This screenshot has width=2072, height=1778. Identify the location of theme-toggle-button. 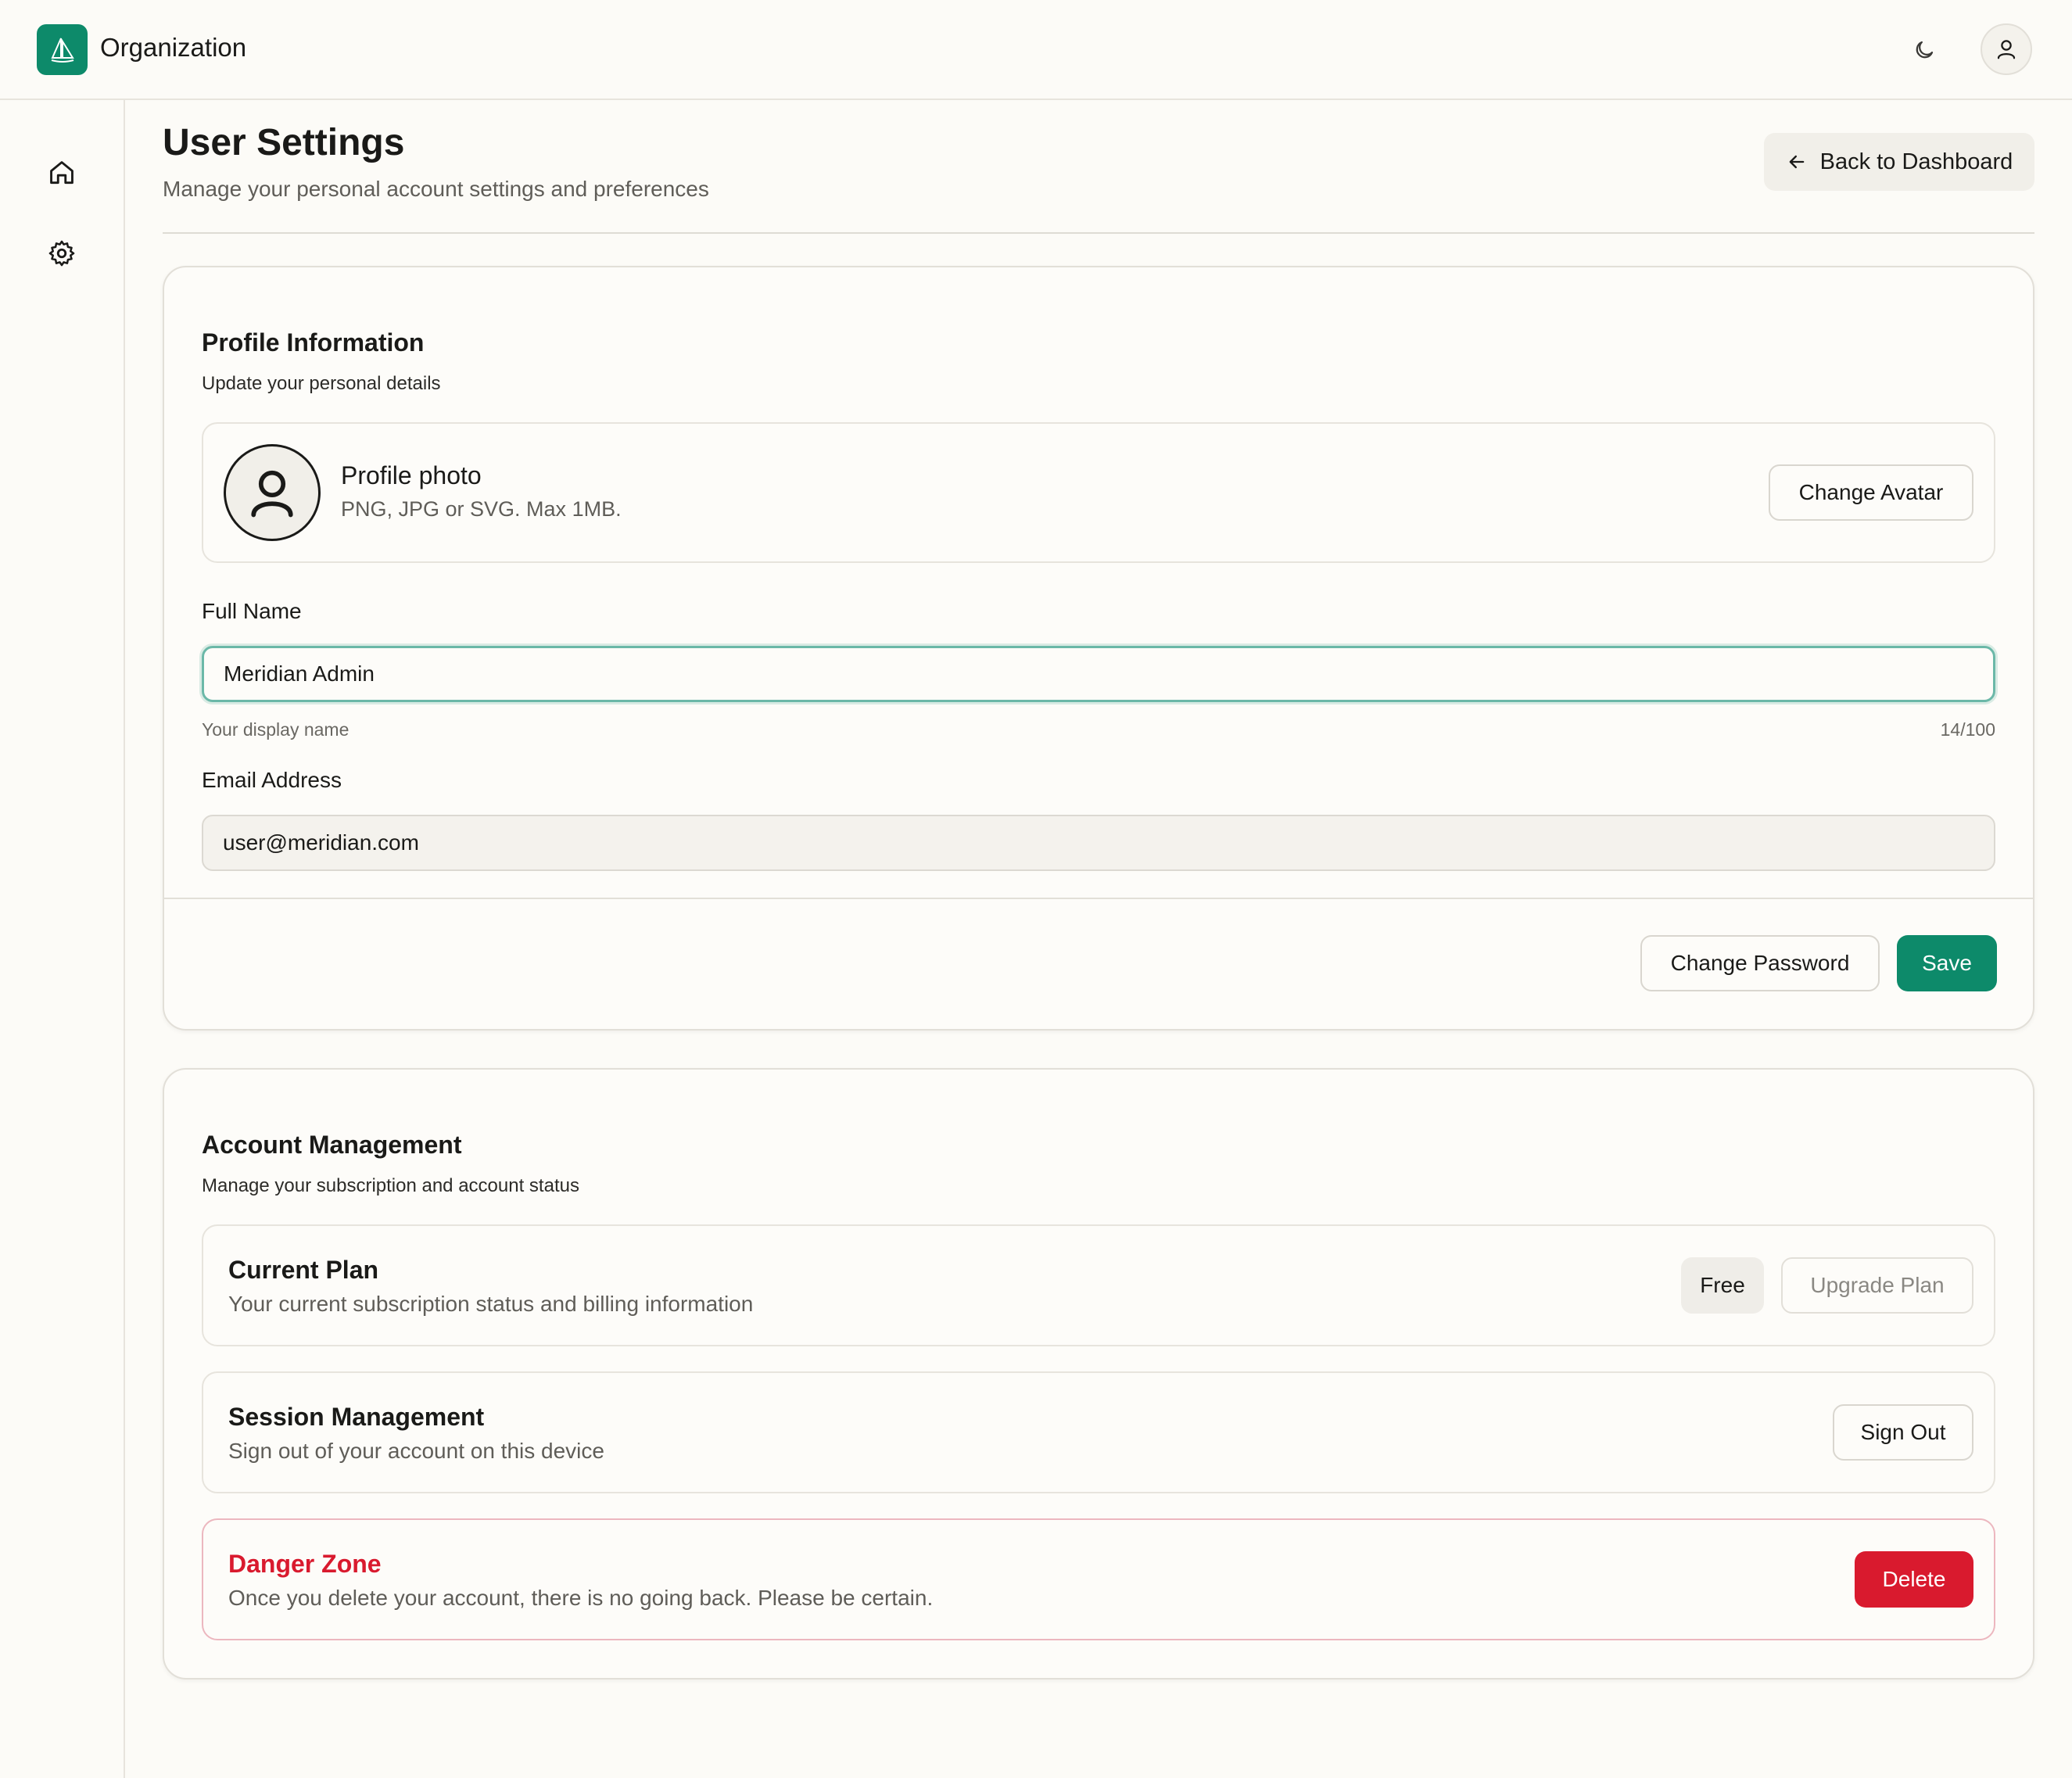
(1924, 50).